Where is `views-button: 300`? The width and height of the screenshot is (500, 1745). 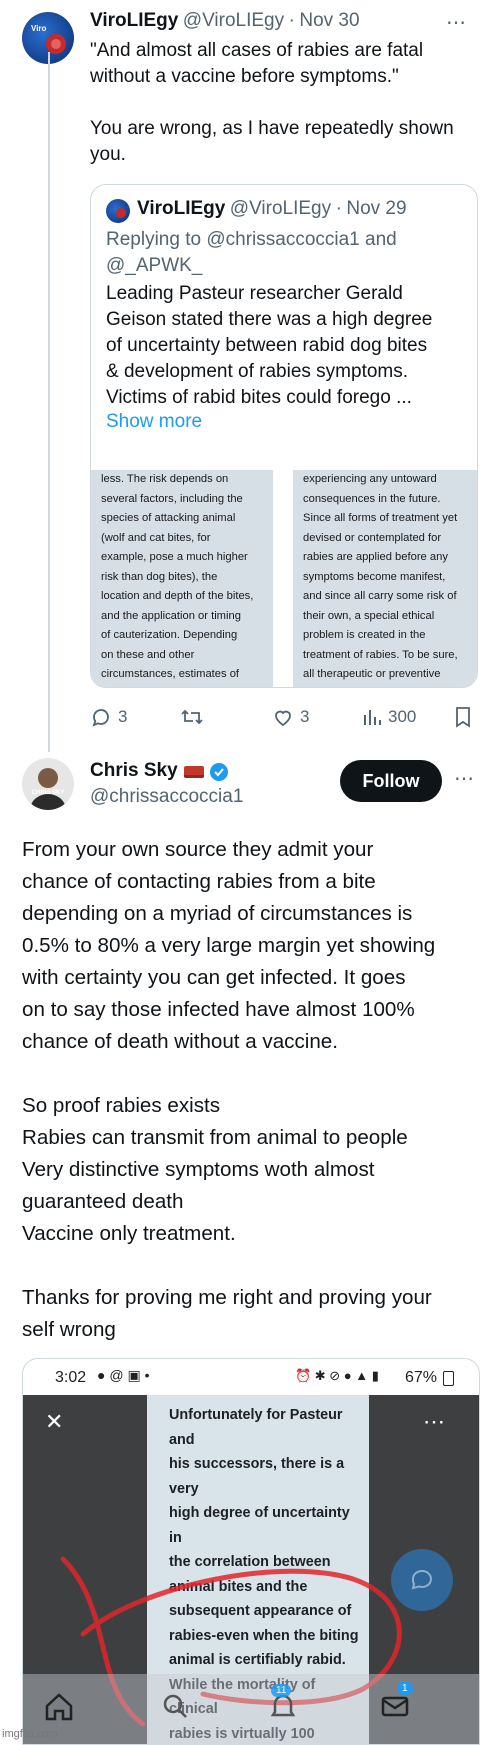 views-button: 300 is located at coordinates (389, 717).